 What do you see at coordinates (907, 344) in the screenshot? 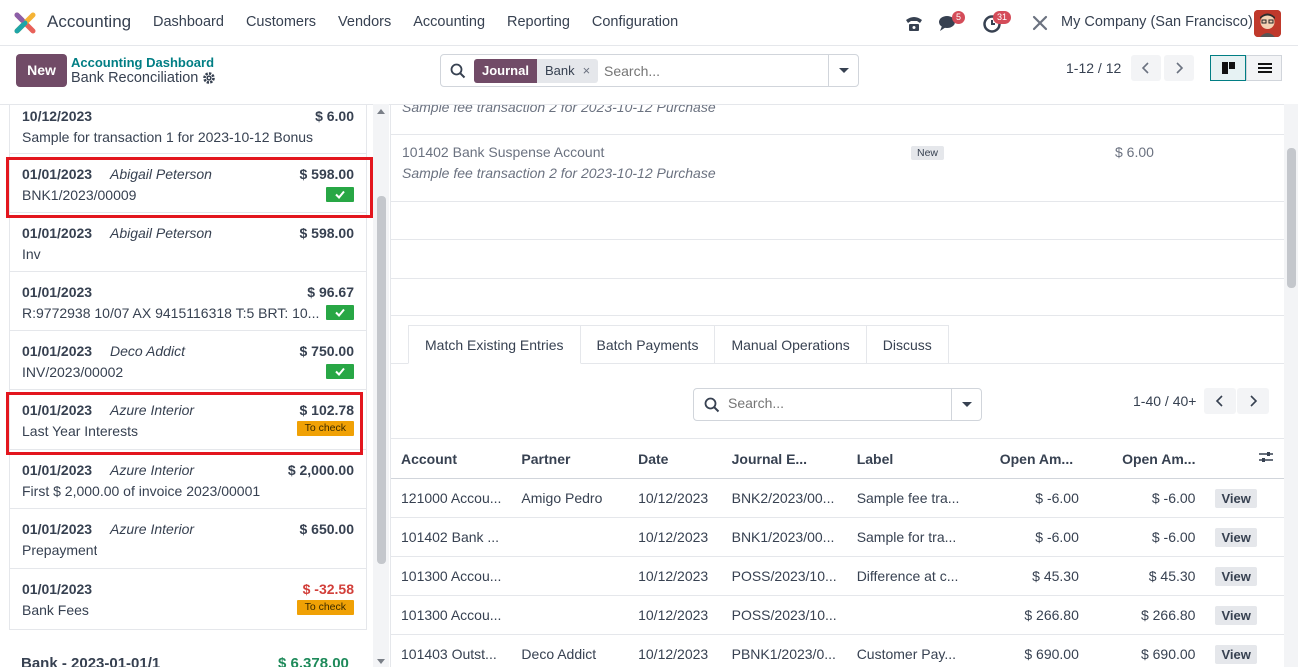
I see `tab-discuss: Discuss` at bounding box center [907, 344].